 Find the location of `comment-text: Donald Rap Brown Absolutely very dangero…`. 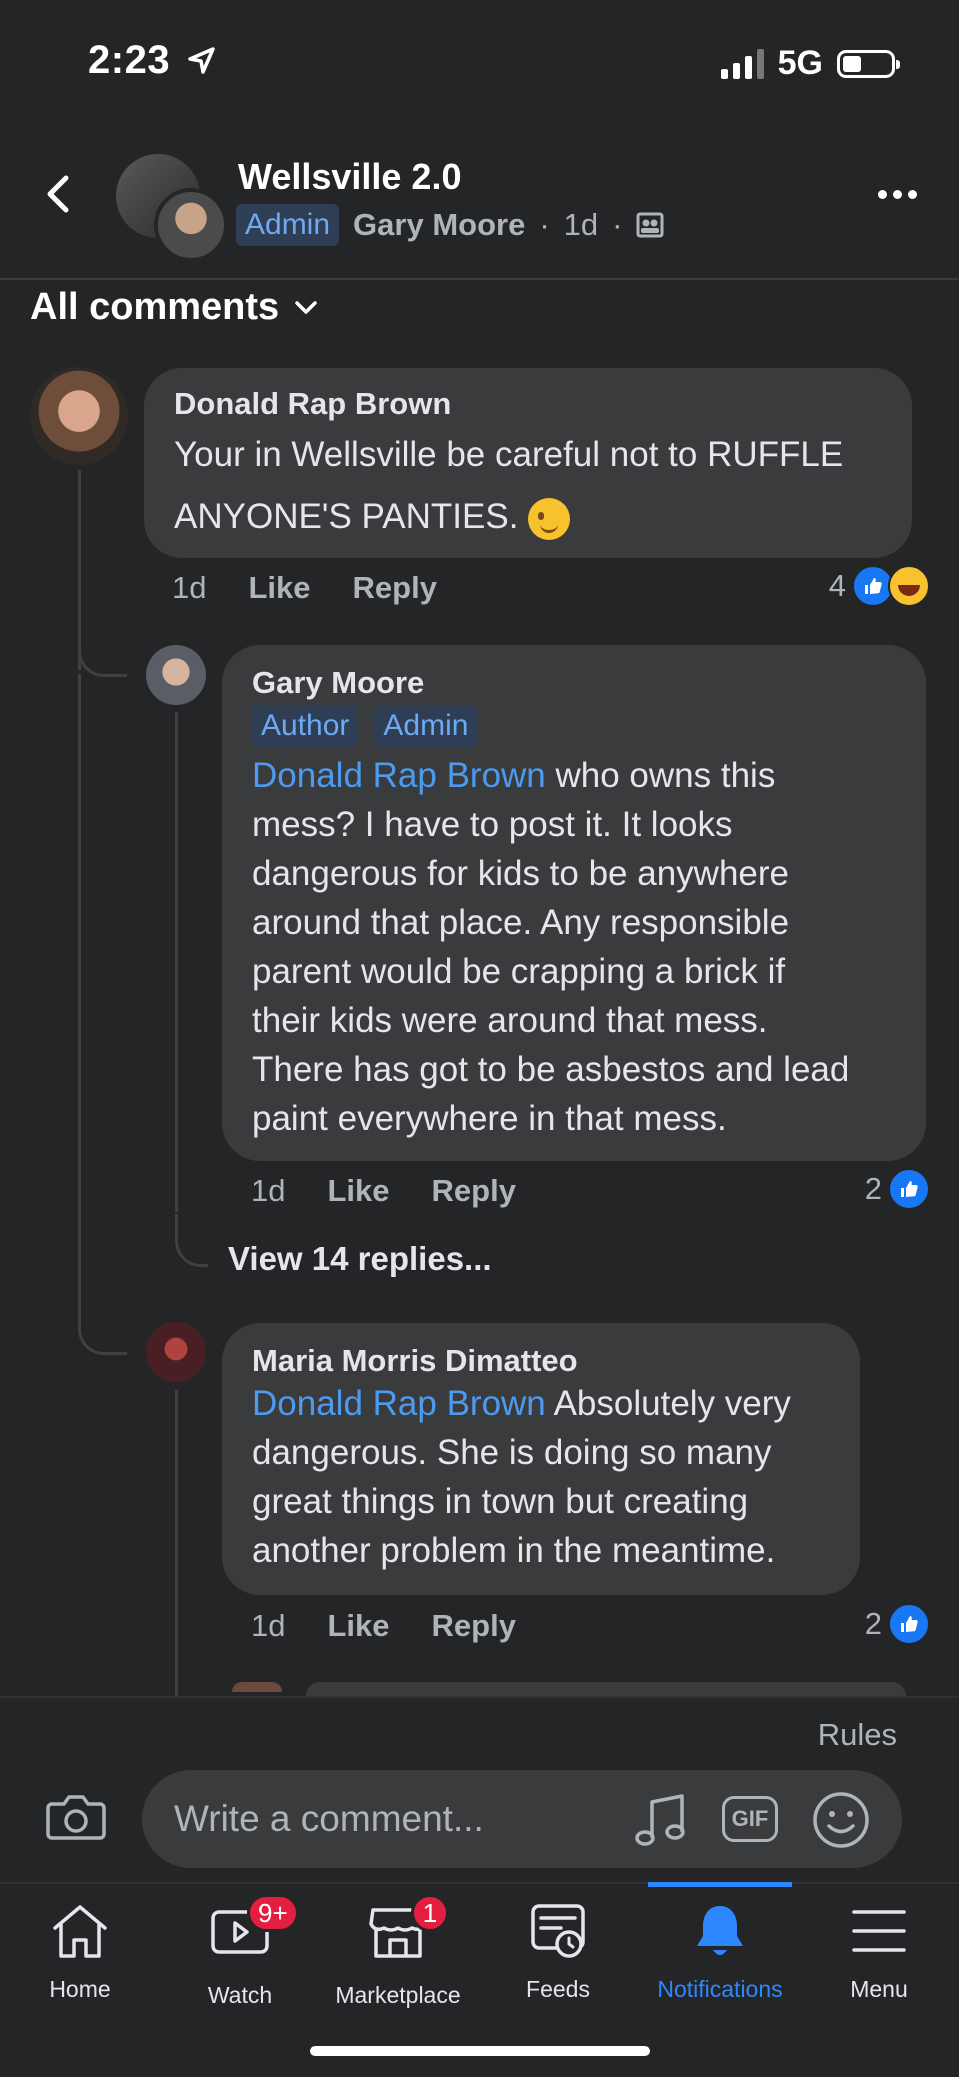

comment-text: Donald Rap Brown Absolutely very dangero… is located at coordinates (541, 1477).